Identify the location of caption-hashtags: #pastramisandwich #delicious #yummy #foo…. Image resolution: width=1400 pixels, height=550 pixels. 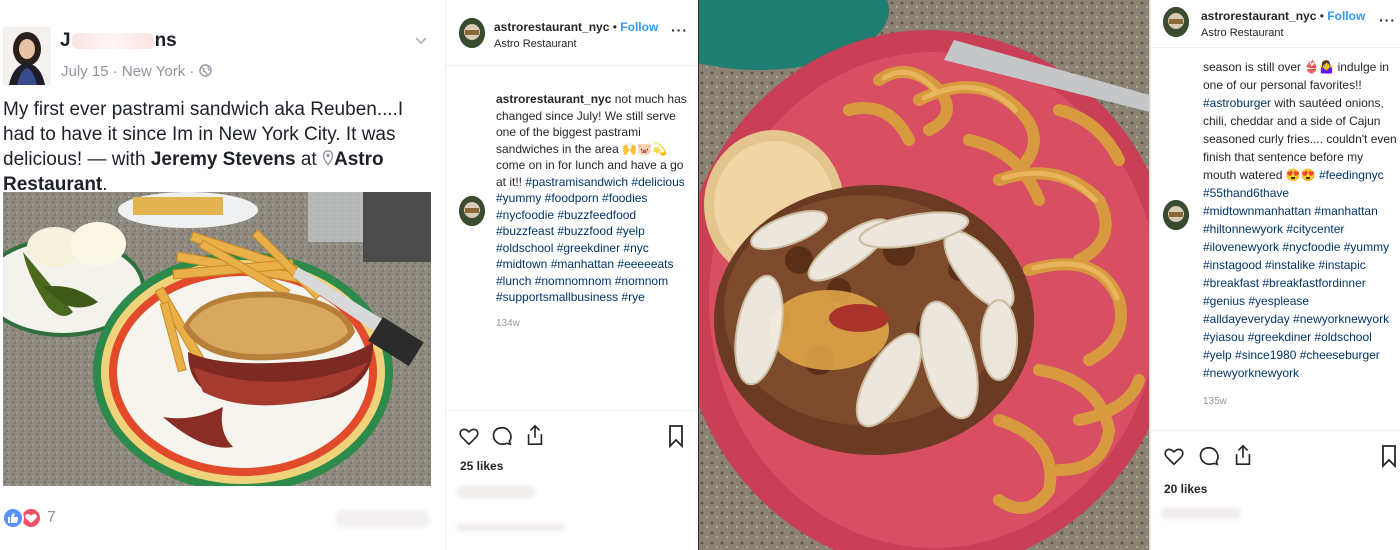
(590, 240).